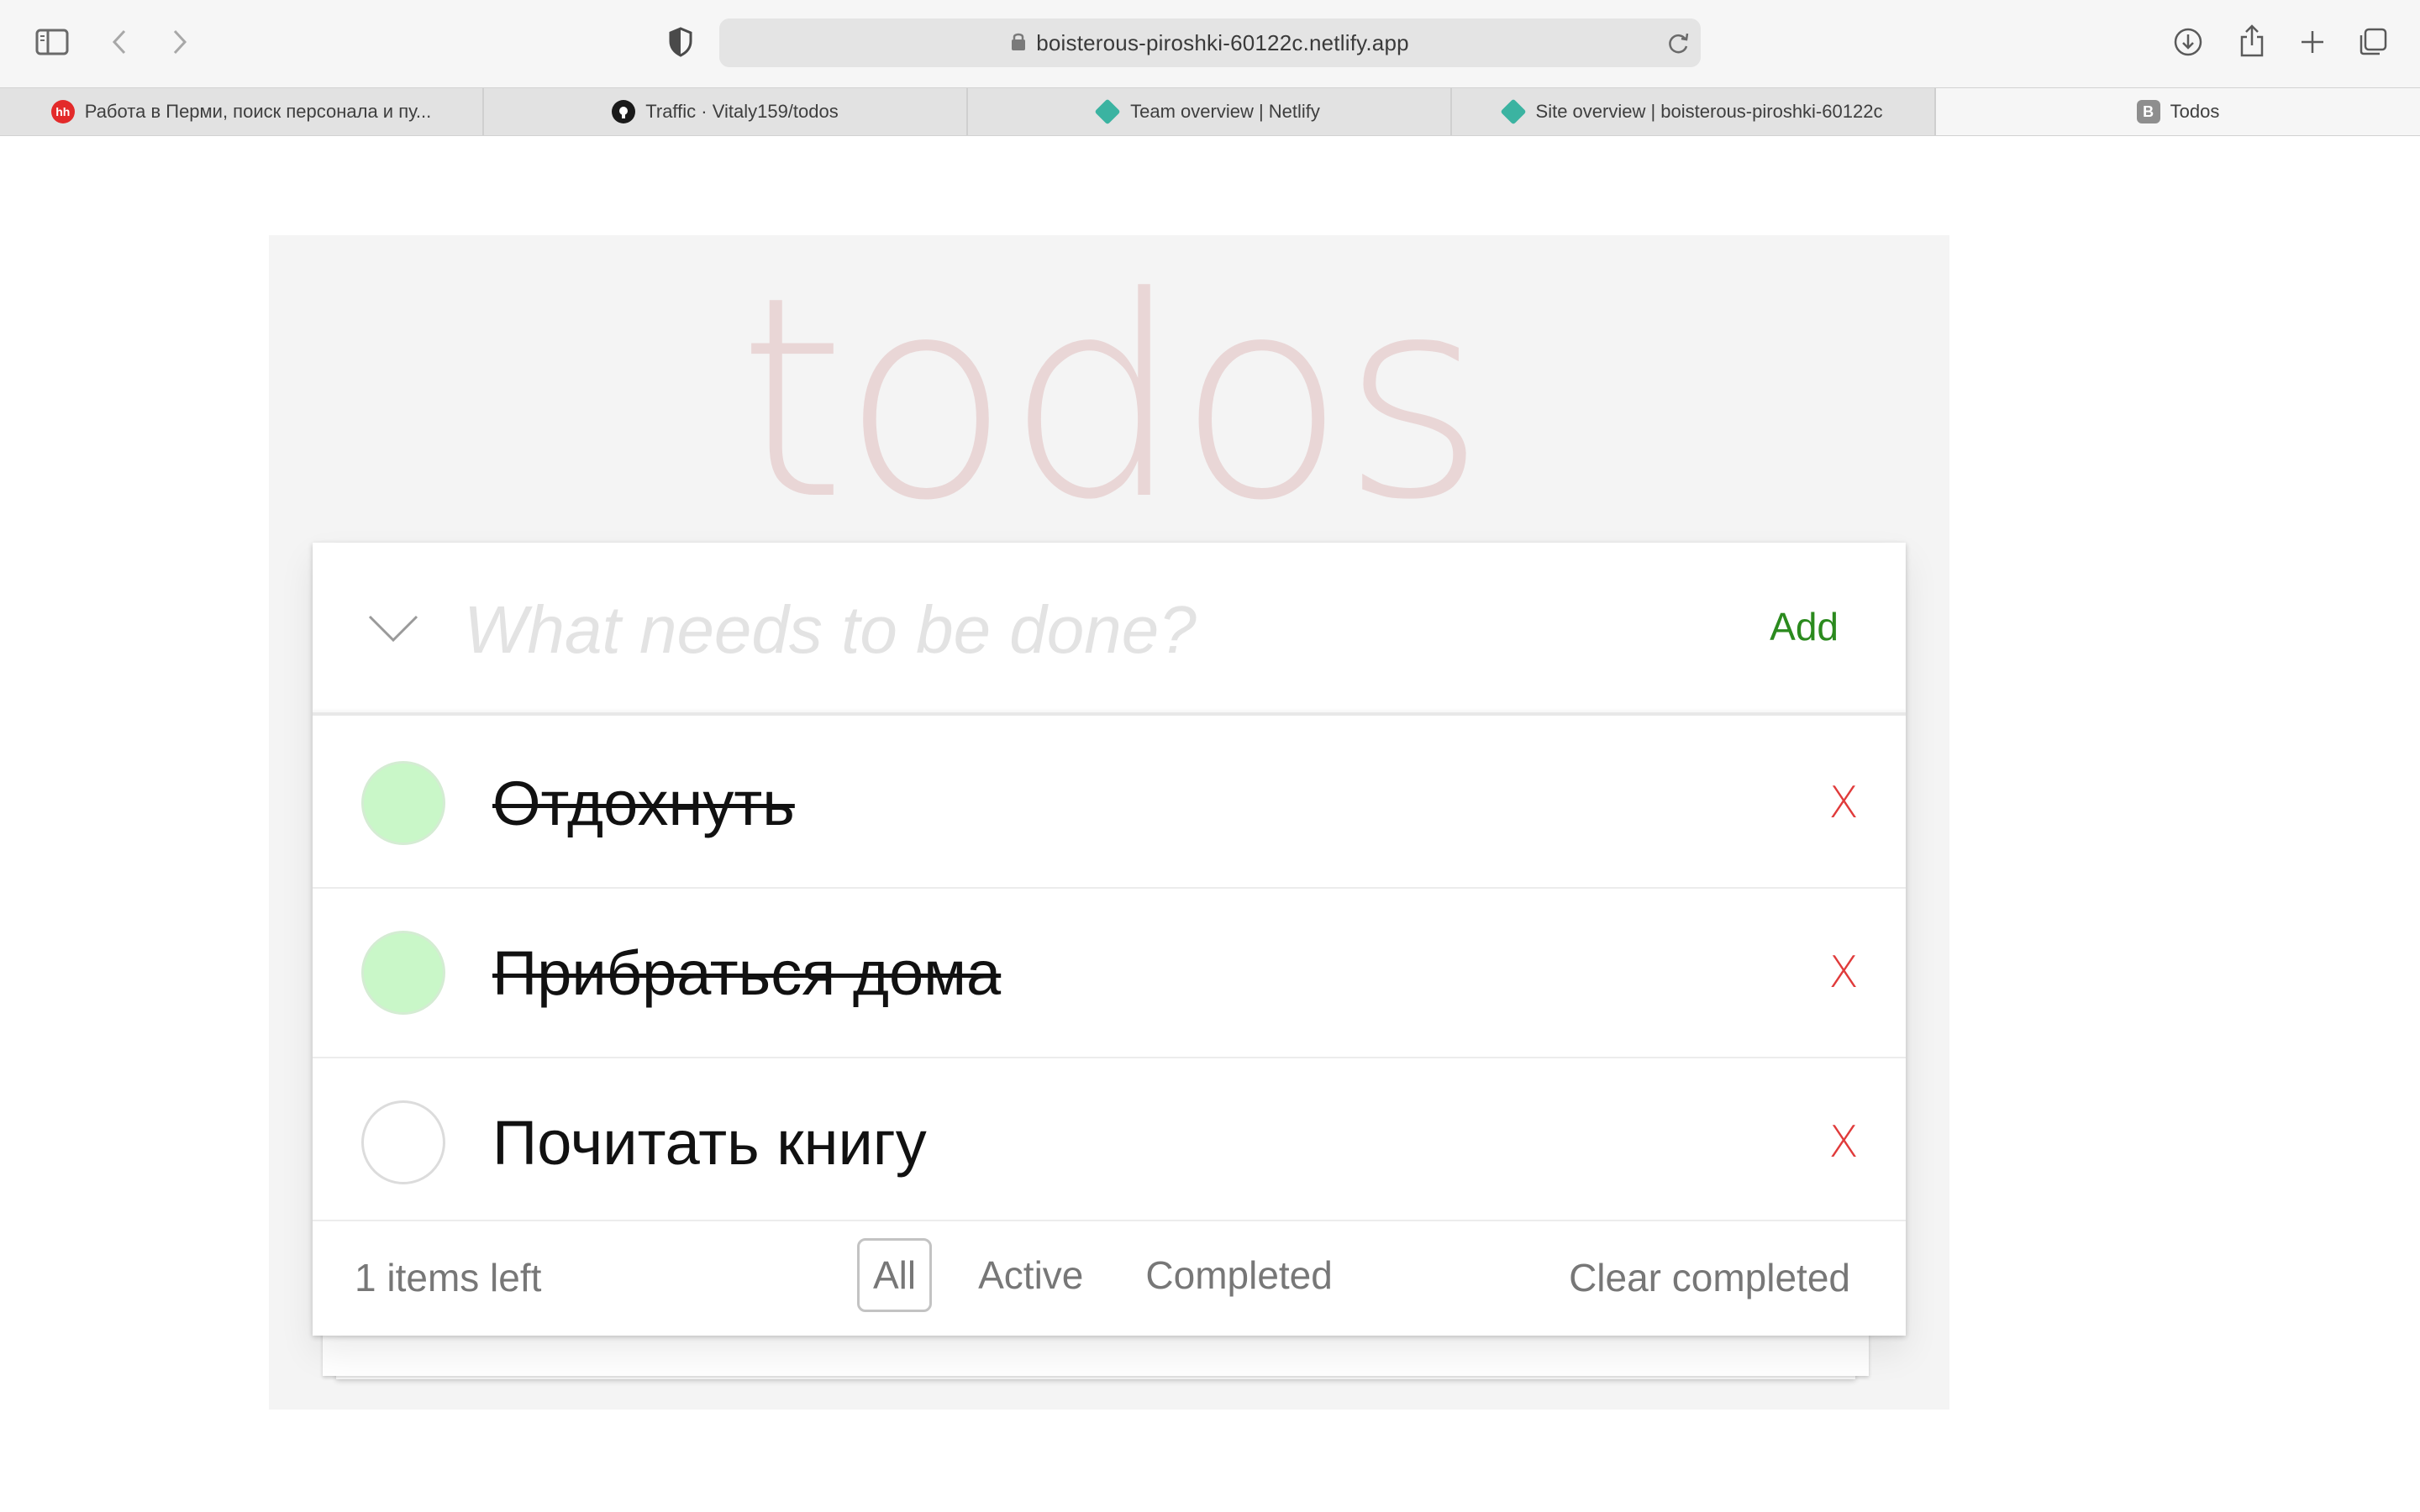  I want to click on stack-shadow-layer, so click(1096, 1354).